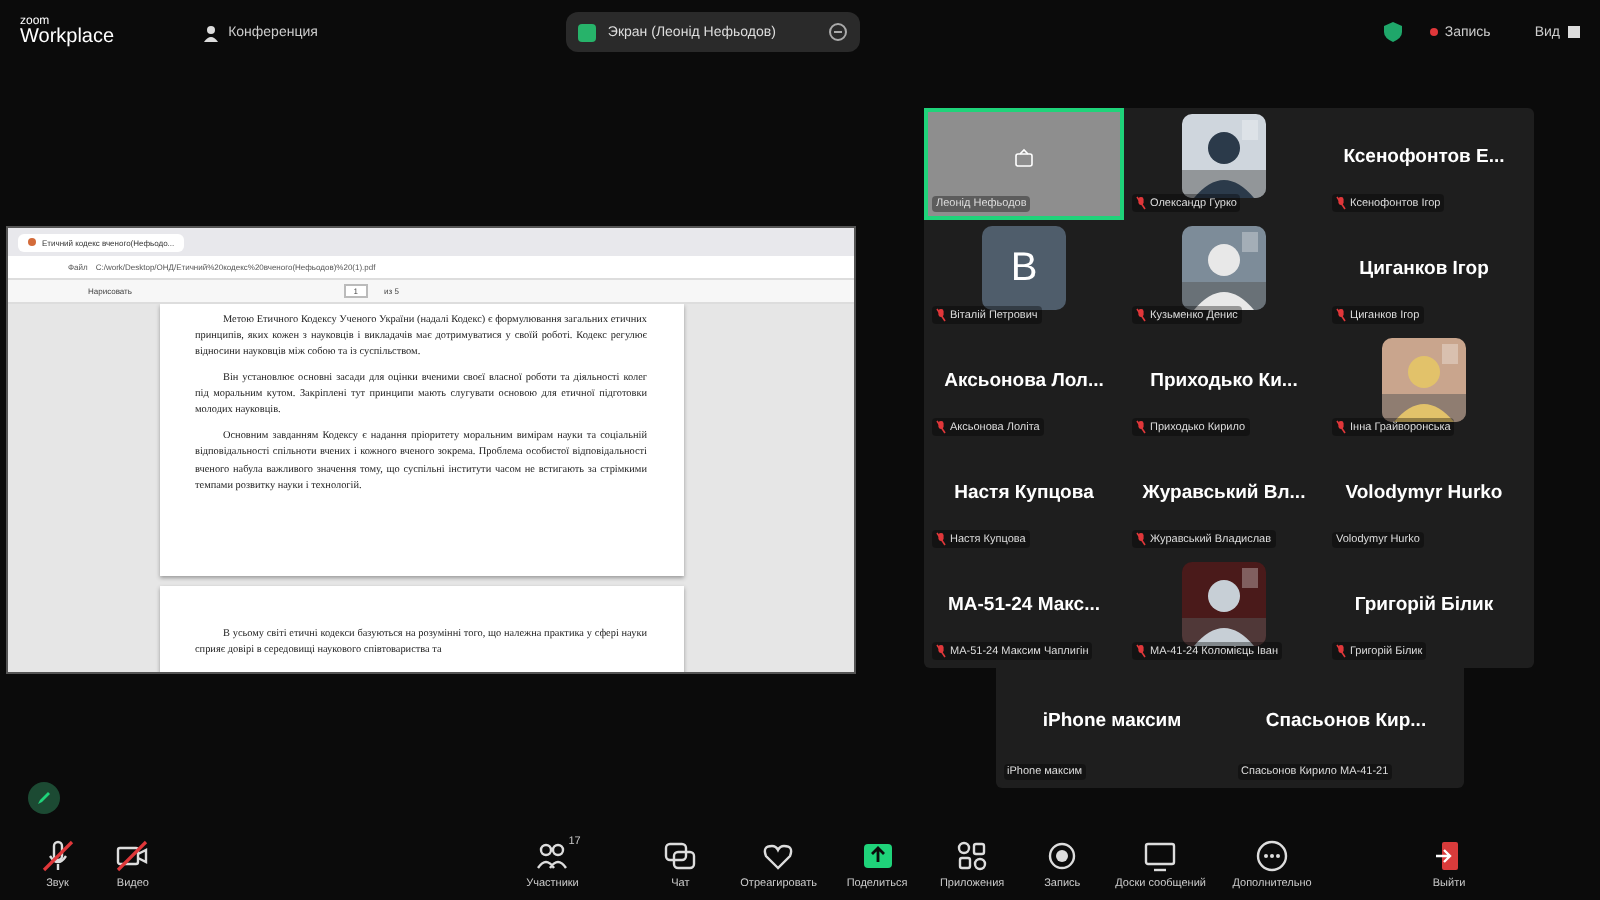 This screenshot has width=1600, height=900. I want to click on pencil-icon, so click(44, 798).